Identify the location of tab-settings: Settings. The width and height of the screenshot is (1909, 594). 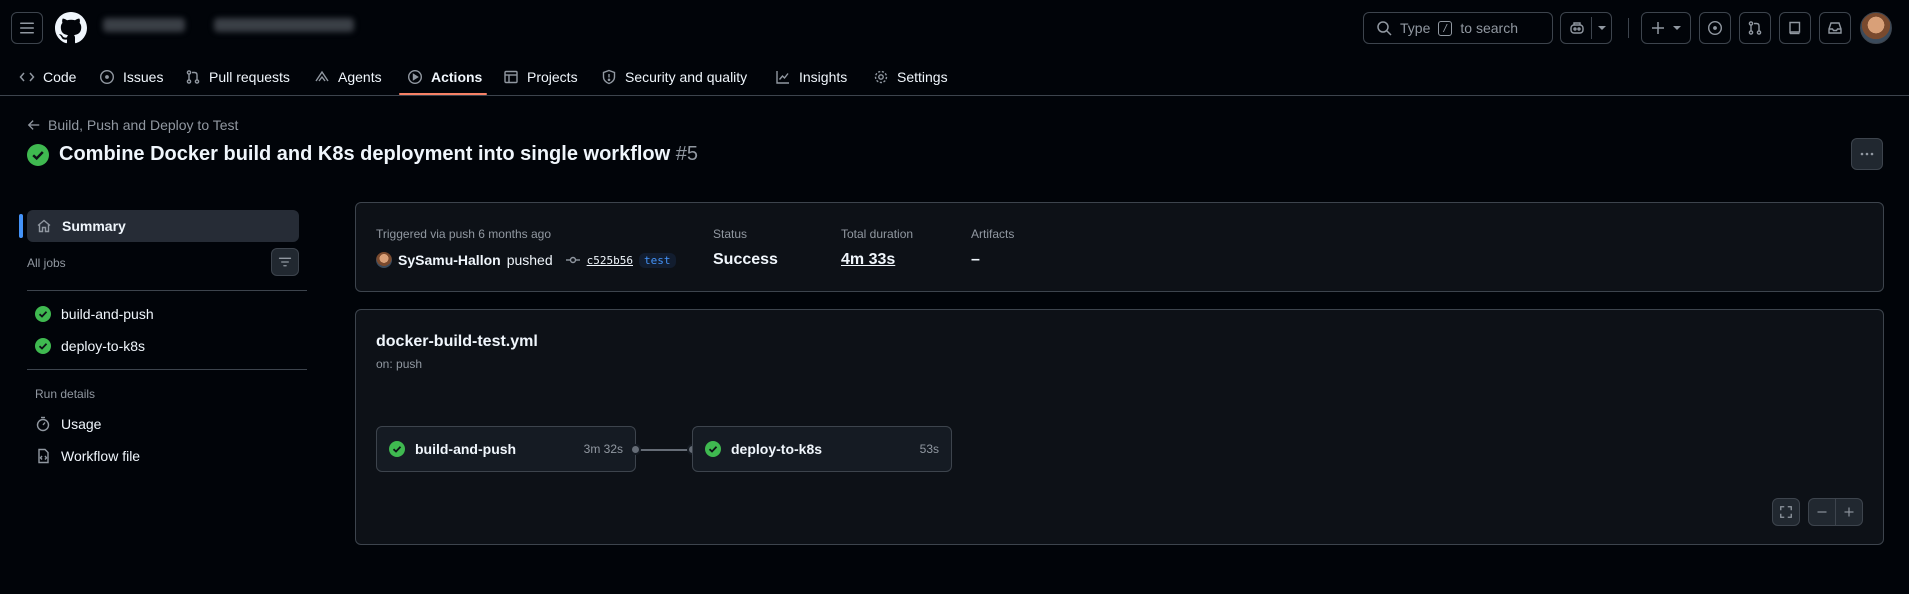
(910, 77).